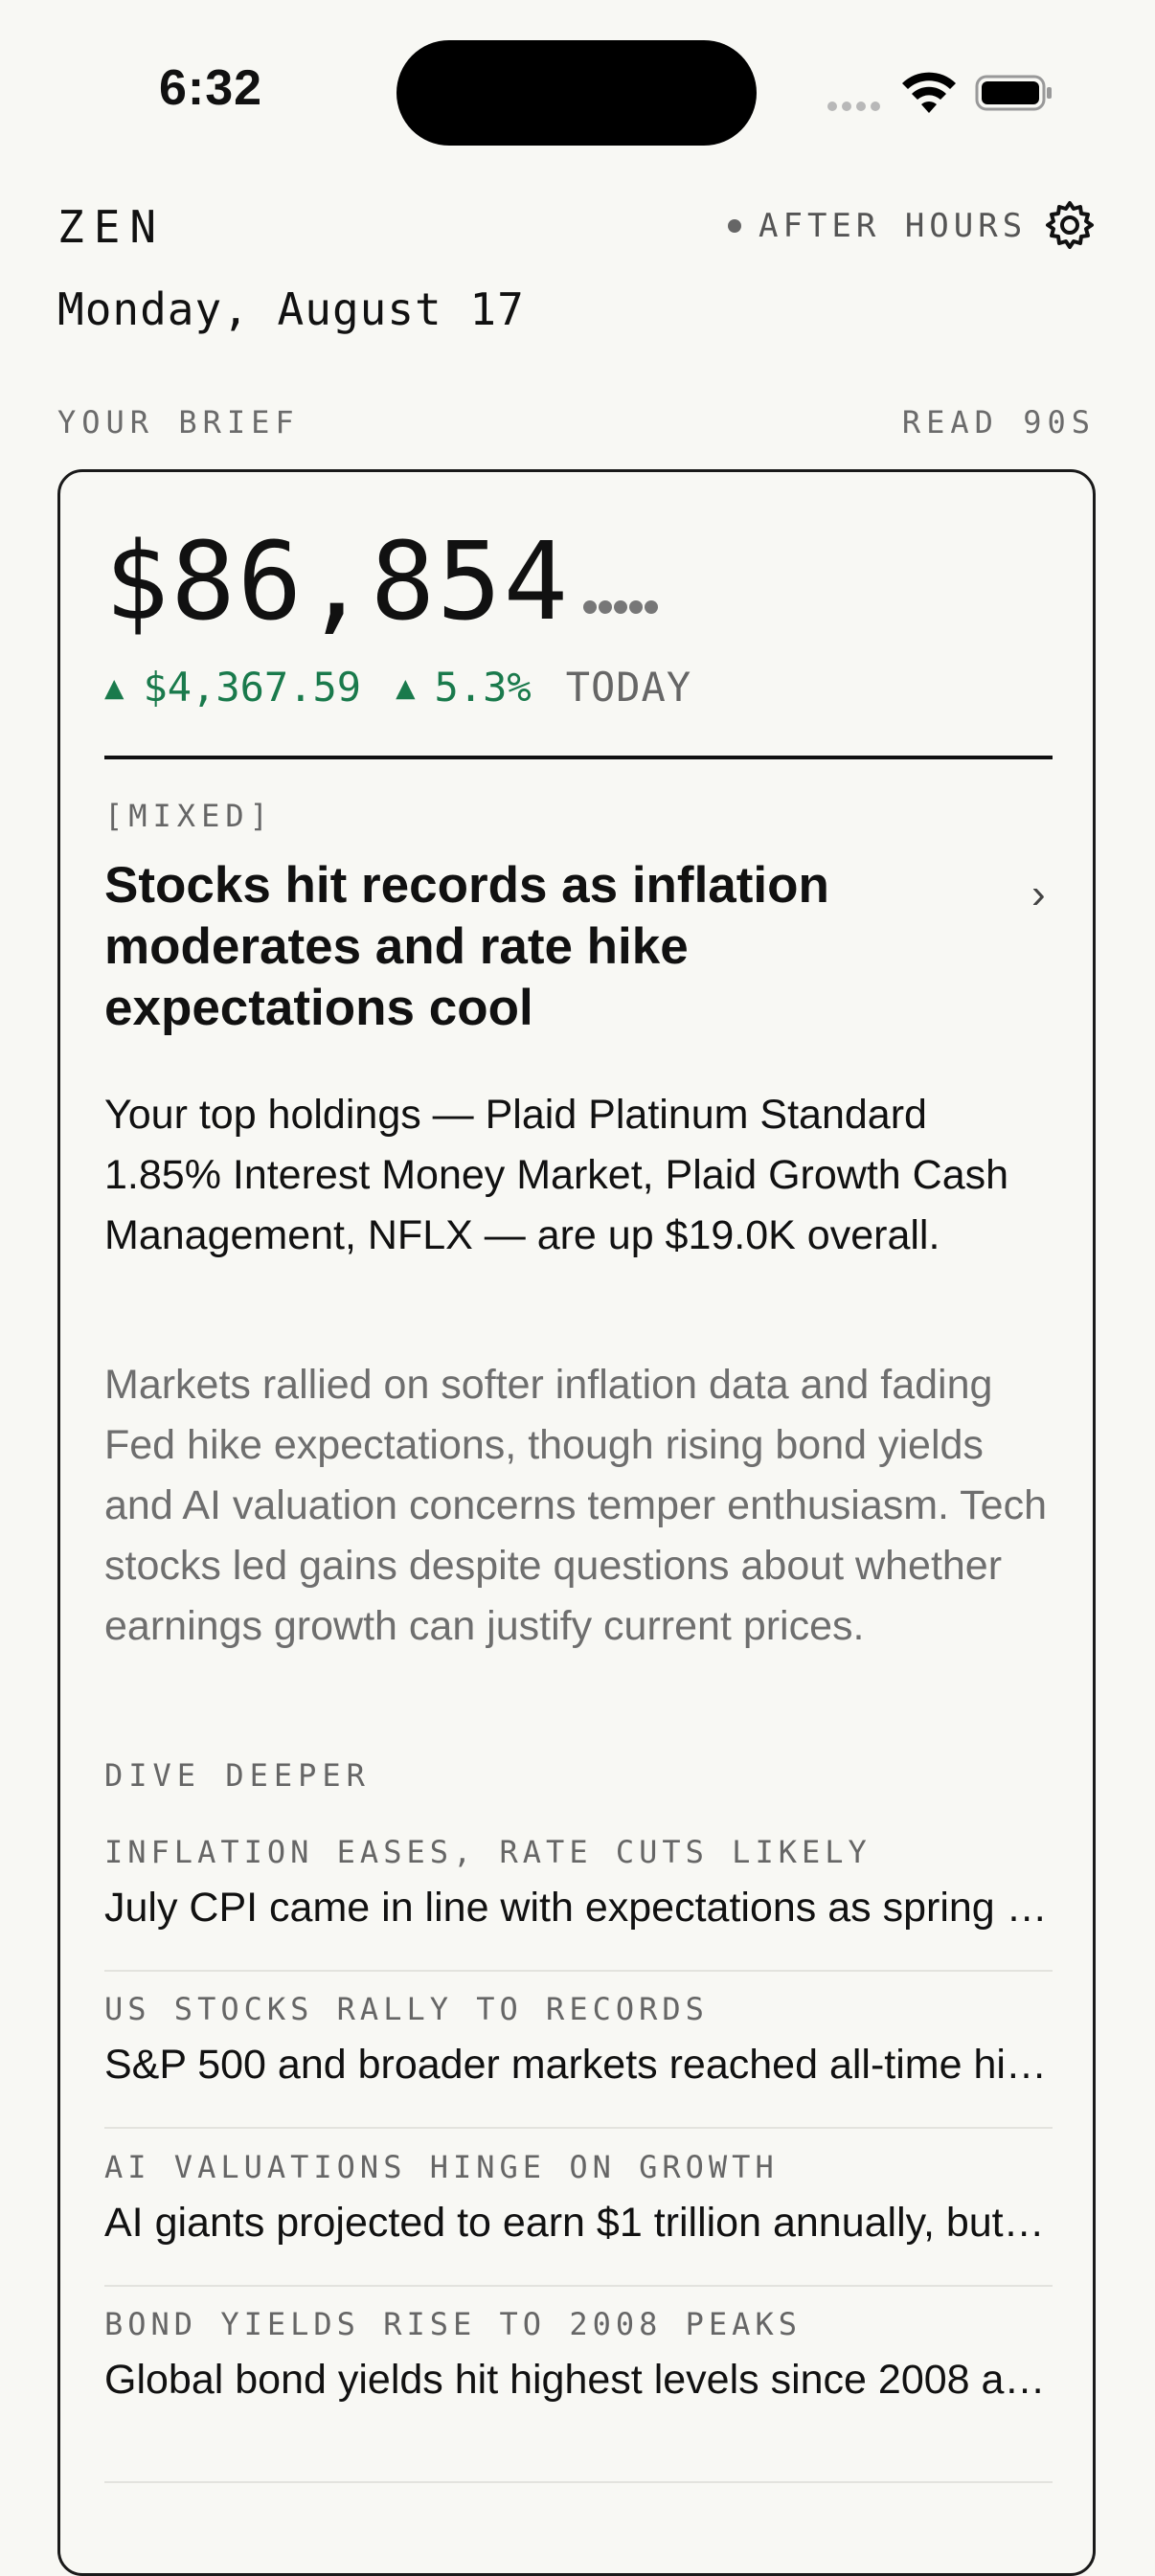  What do you see at coordinates (406, 2009) in the screenshot?
I see `dive-deeper-item-title: US STOCKS RALLY TO RECORDS` at bounding box center [406, 2009].